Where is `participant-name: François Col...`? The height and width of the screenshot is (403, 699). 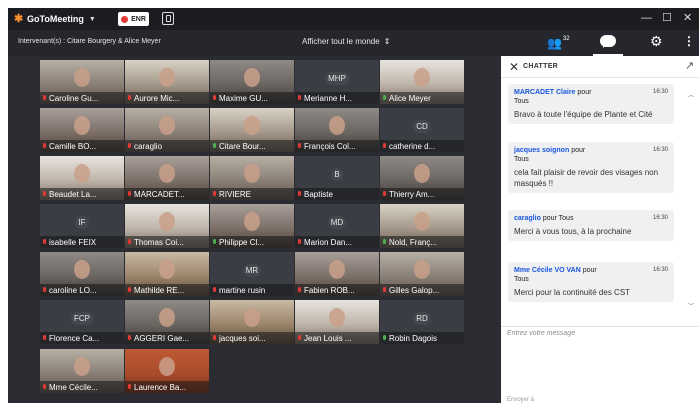 participant-name: François Col... is located at coordinates (330, 146).